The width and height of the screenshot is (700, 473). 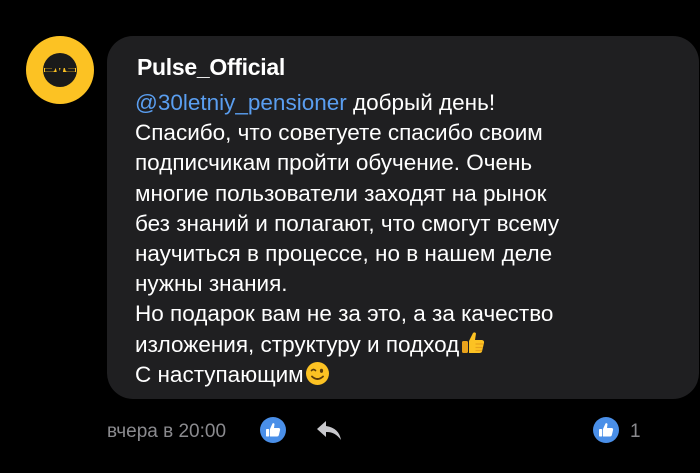 I want to click on comment-timestamp: вчера в 20:00, so click(x=167, y=431).